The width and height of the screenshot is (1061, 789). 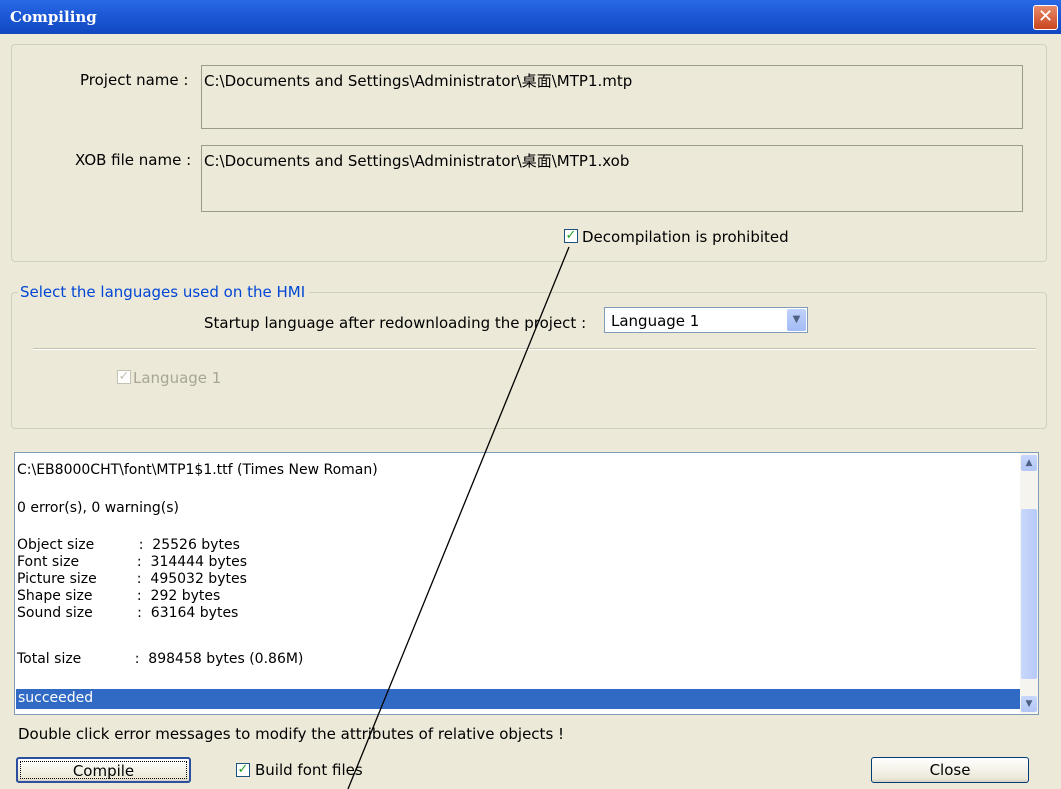 I want to click on annotation-line, so click(x=458, y=517).